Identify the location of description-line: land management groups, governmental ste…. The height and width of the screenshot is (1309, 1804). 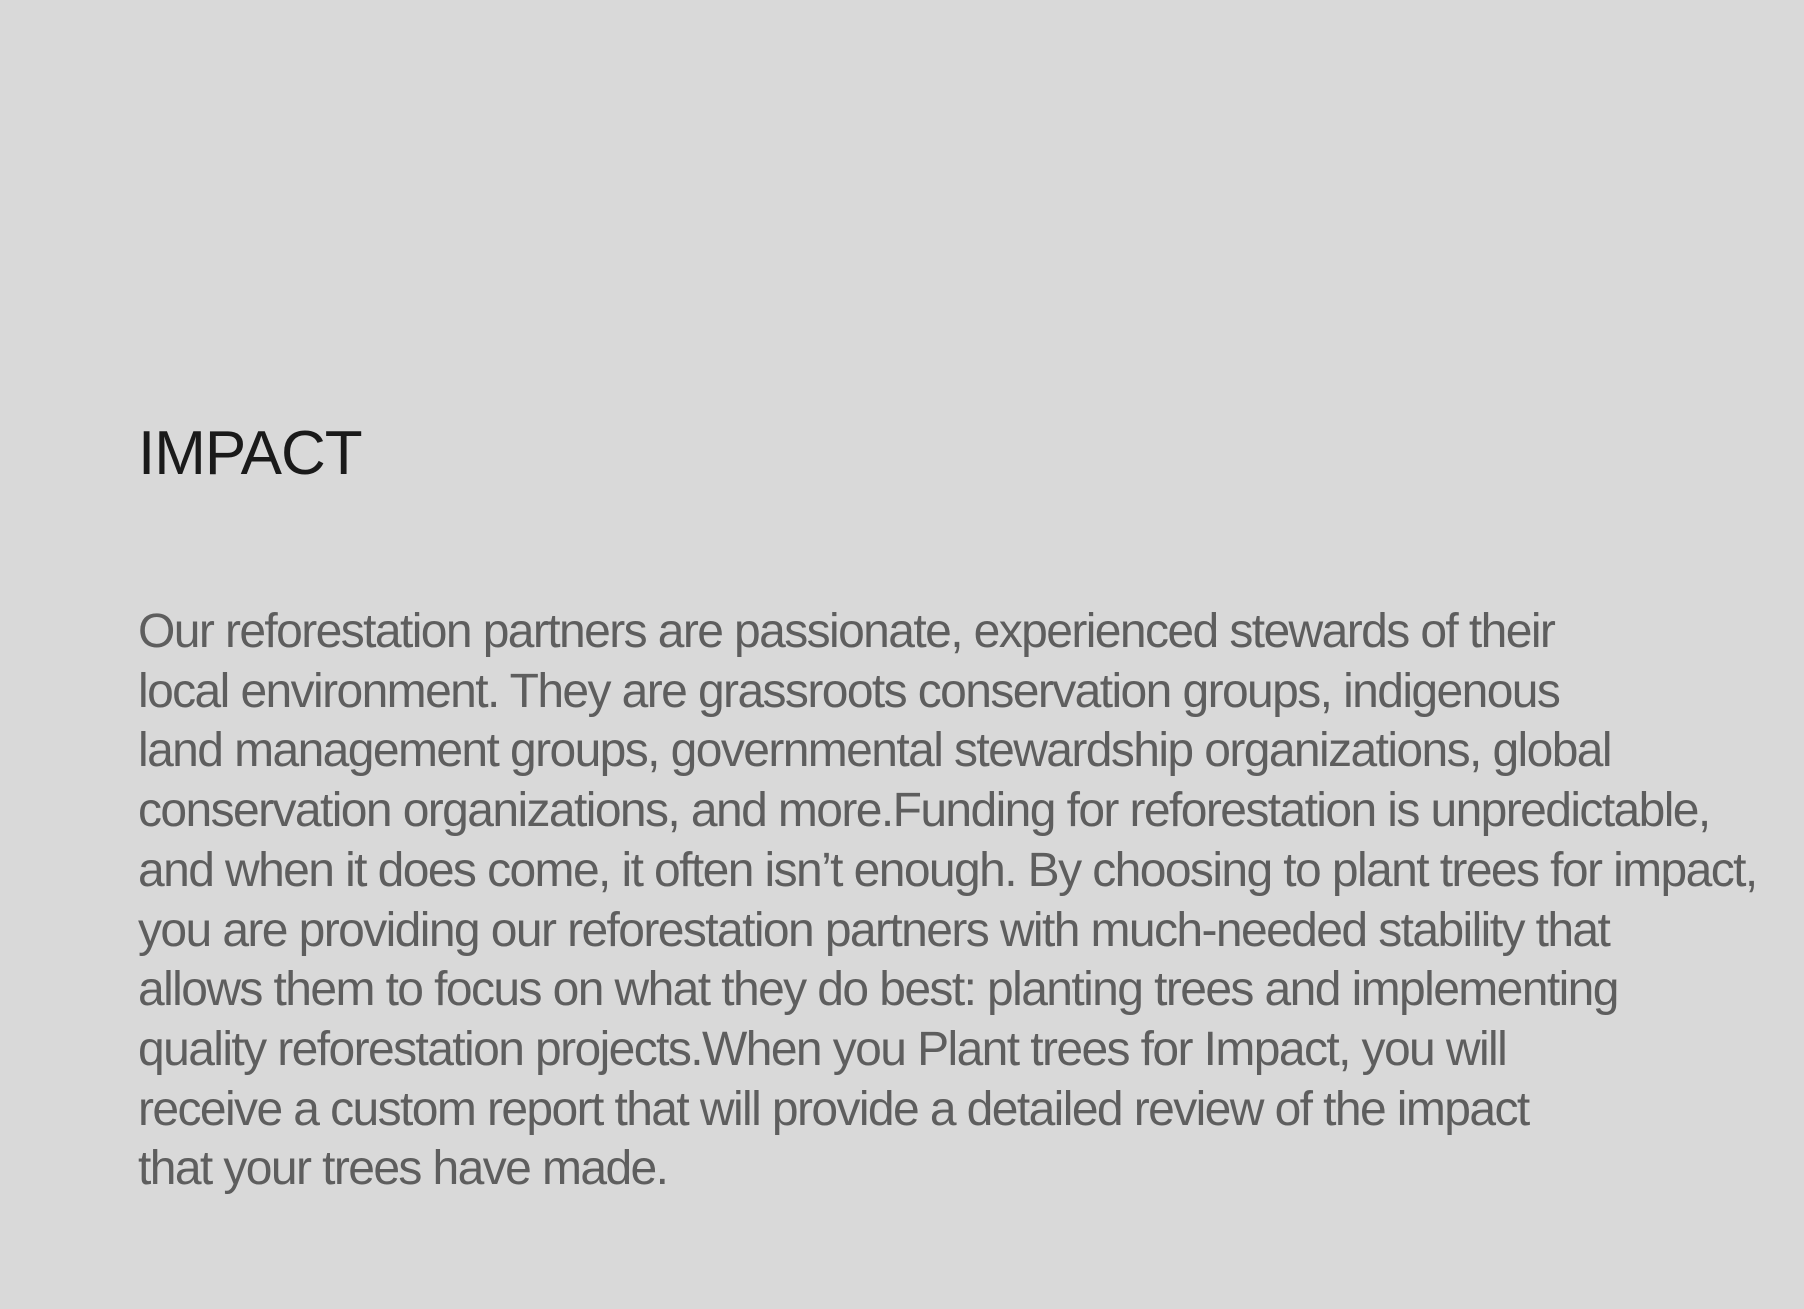
(875, 751).